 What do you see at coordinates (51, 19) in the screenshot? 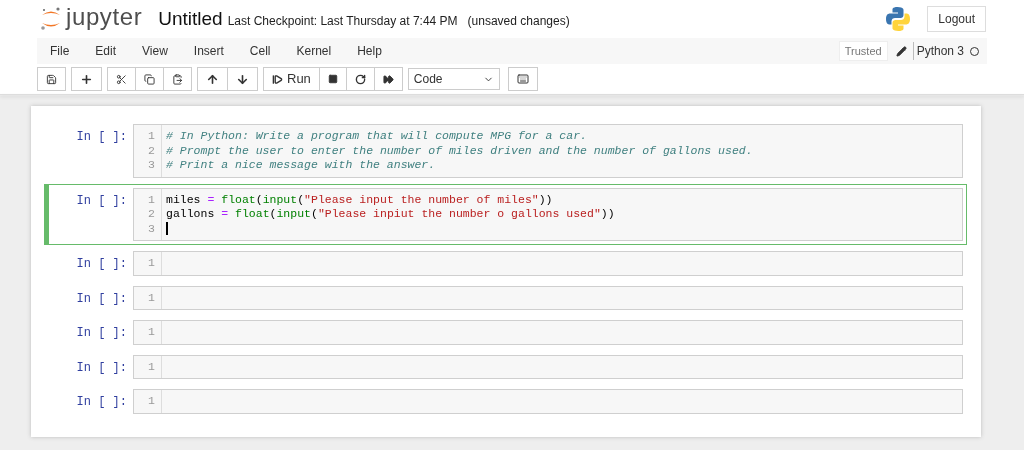
I see `jupyter-logo-icon` at bounding box center [51, 19].